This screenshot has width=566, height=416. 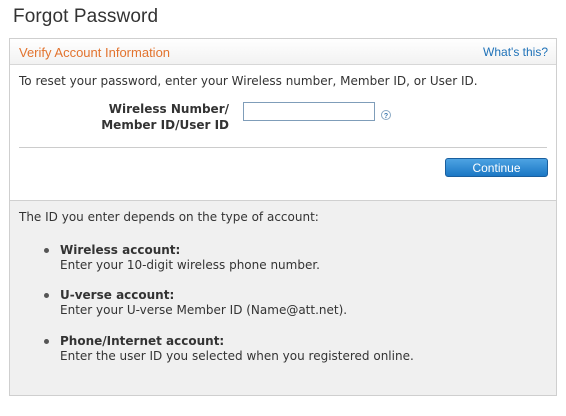 I want to click on id-field-label-line-2: Member ID/User ID, so click(x=165, y=125).